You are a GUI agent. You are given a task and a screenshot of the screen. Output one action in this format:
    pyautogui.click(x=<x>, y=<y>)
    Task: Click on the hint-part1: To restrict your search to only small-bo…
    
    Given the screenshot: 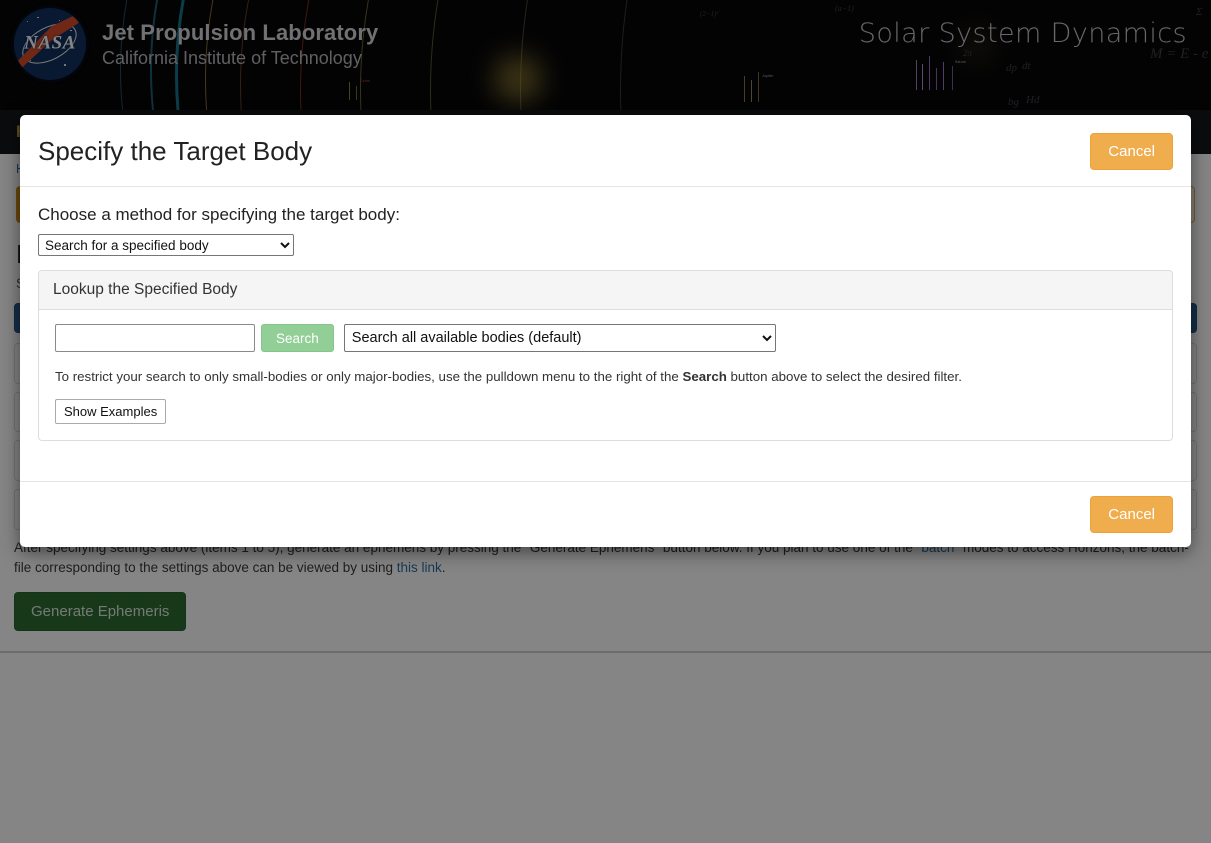 What is the action you would take?
    pyautogui.click(x=369, y=376)
    